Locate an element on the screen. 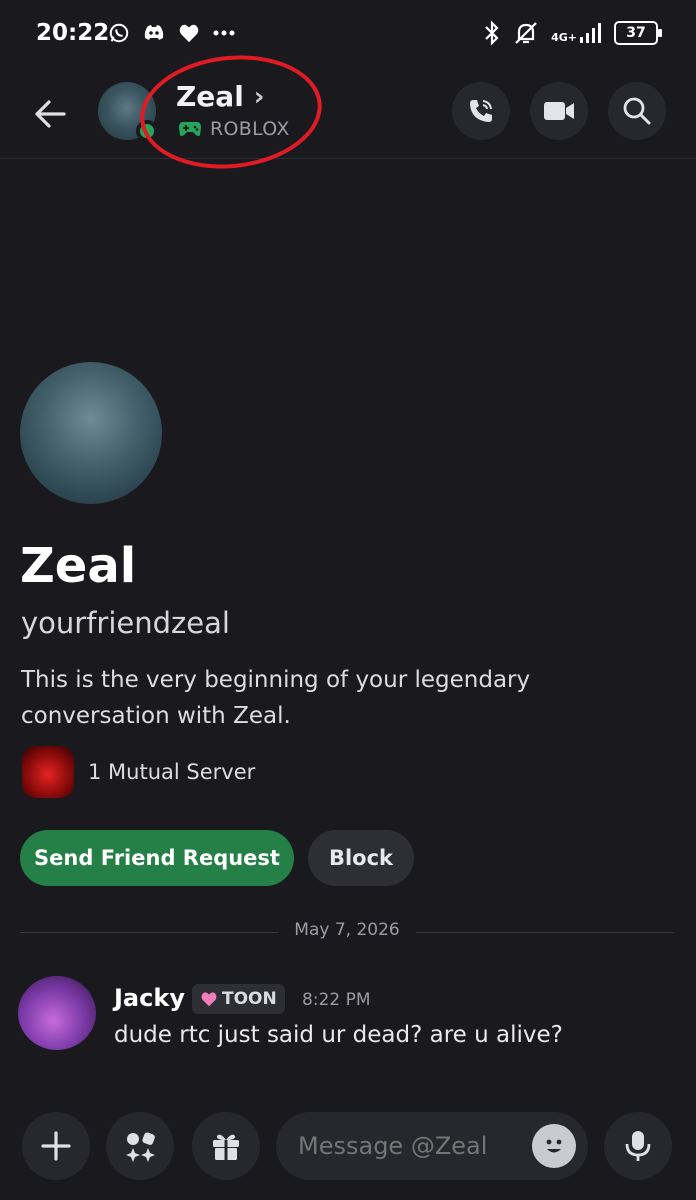  message-author: Jacky is located at coordinates (149, 998).